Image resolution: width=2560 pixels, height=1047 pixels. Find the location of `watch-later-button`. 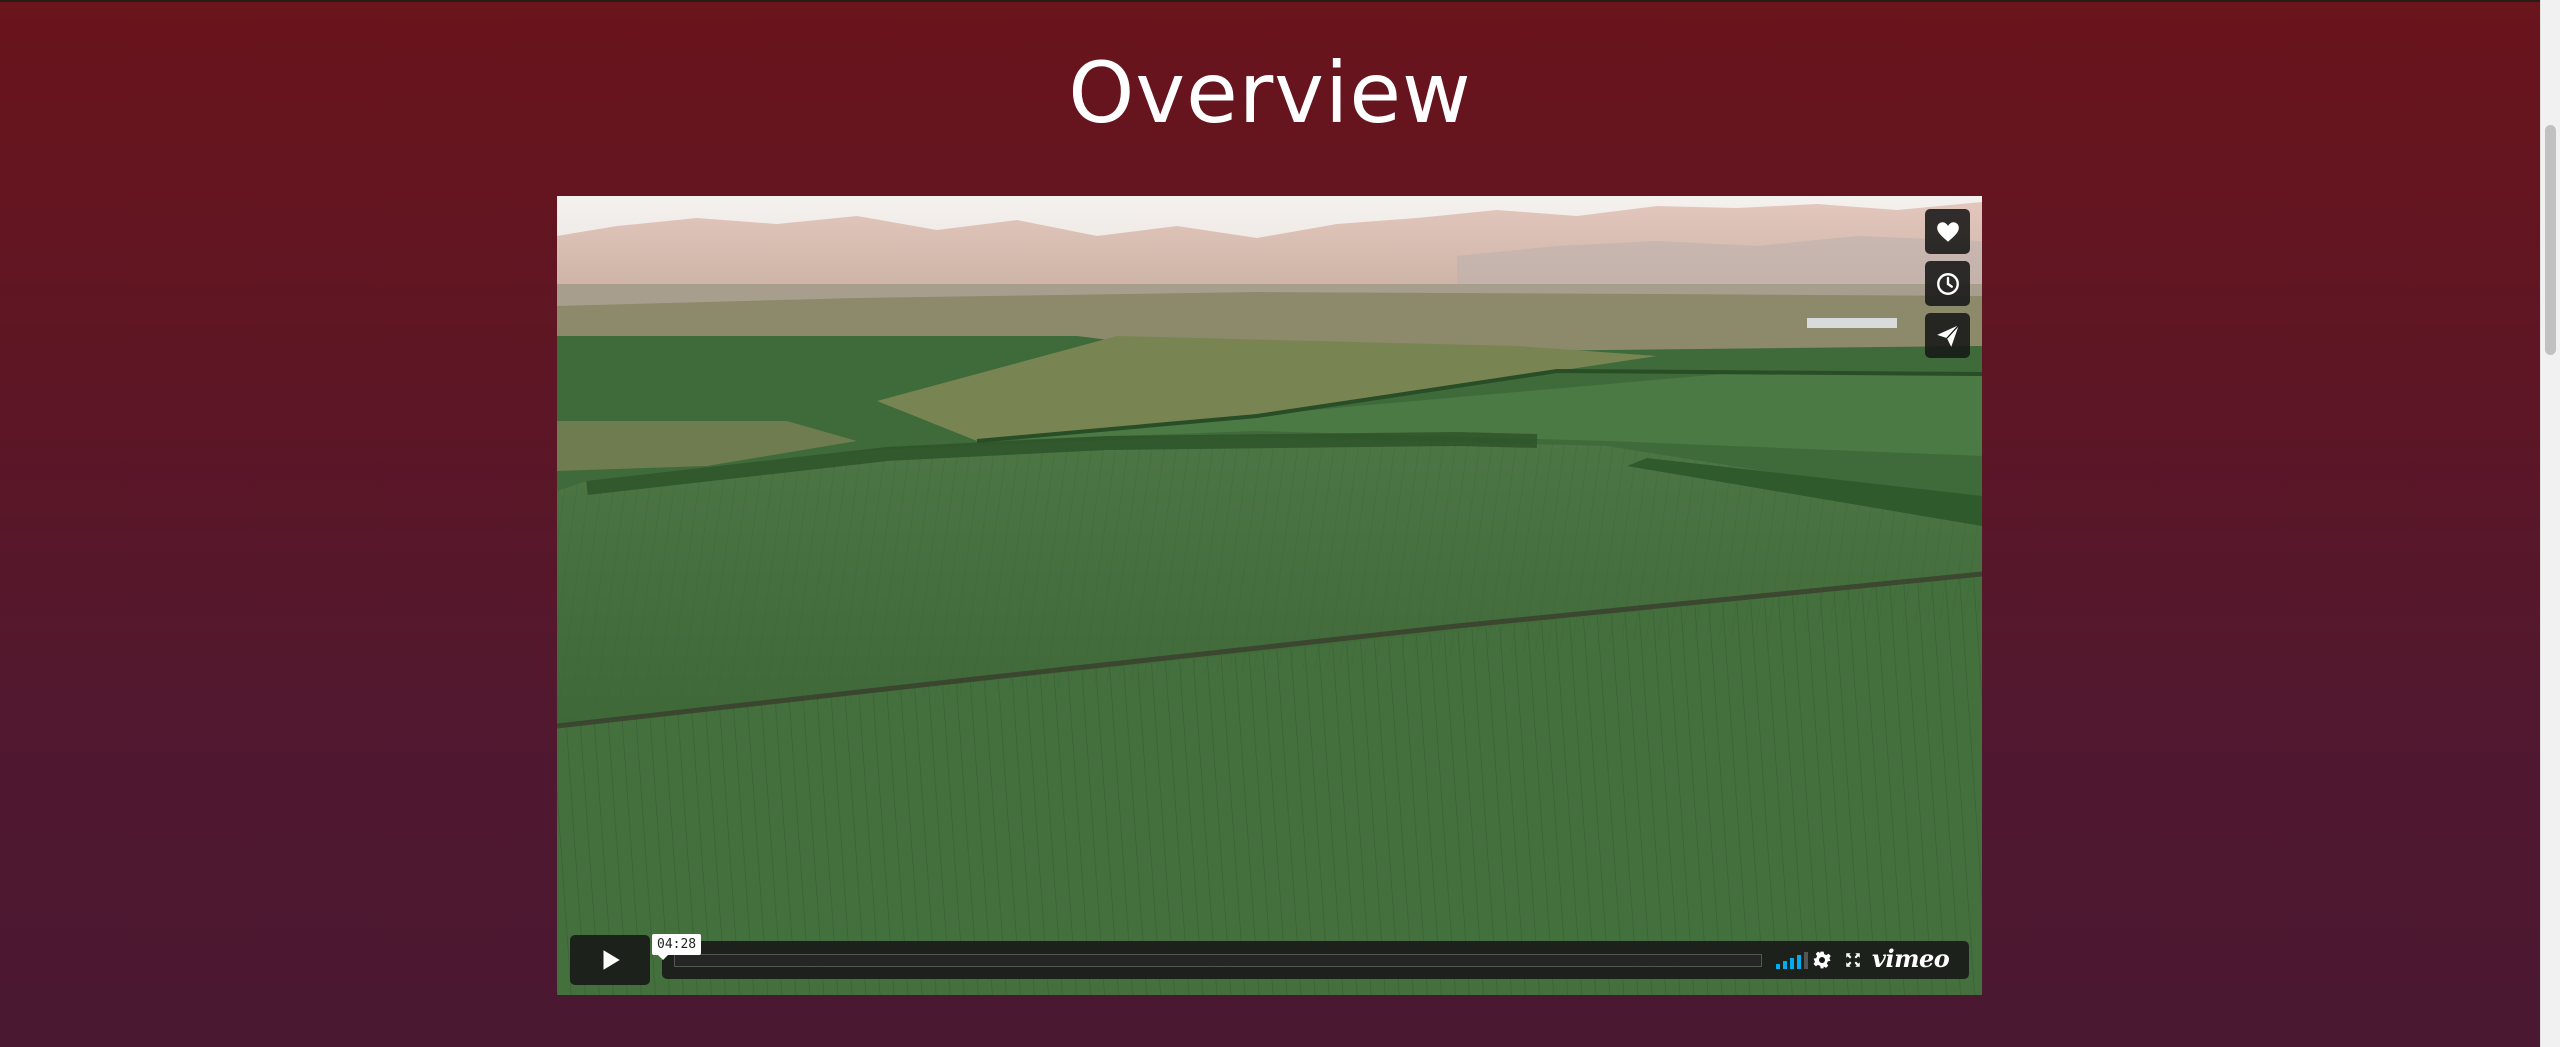

watch-later-button is located at coordinates (1947, 283).